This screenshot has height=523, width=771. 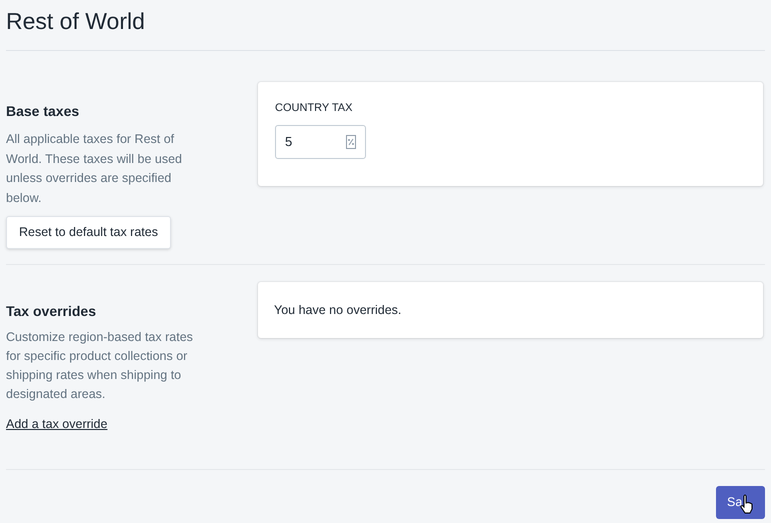 I want to click on field-label: COUNTRY TAX, so click(x=313, y=108).